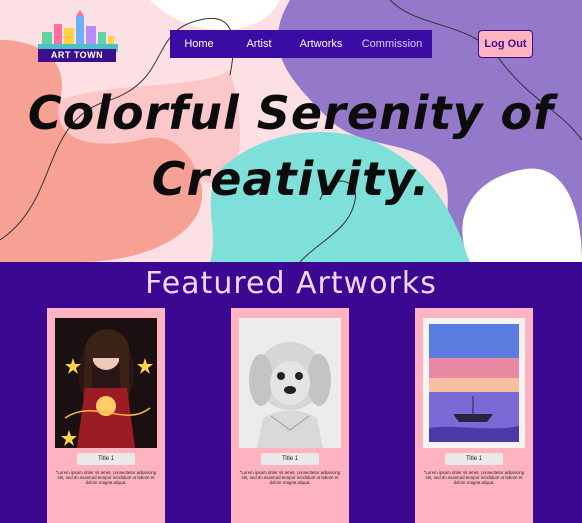  What do you see at coordinates (215, 15) in the screenshot?
I see `blob-white` at bounding box center [215, 15].